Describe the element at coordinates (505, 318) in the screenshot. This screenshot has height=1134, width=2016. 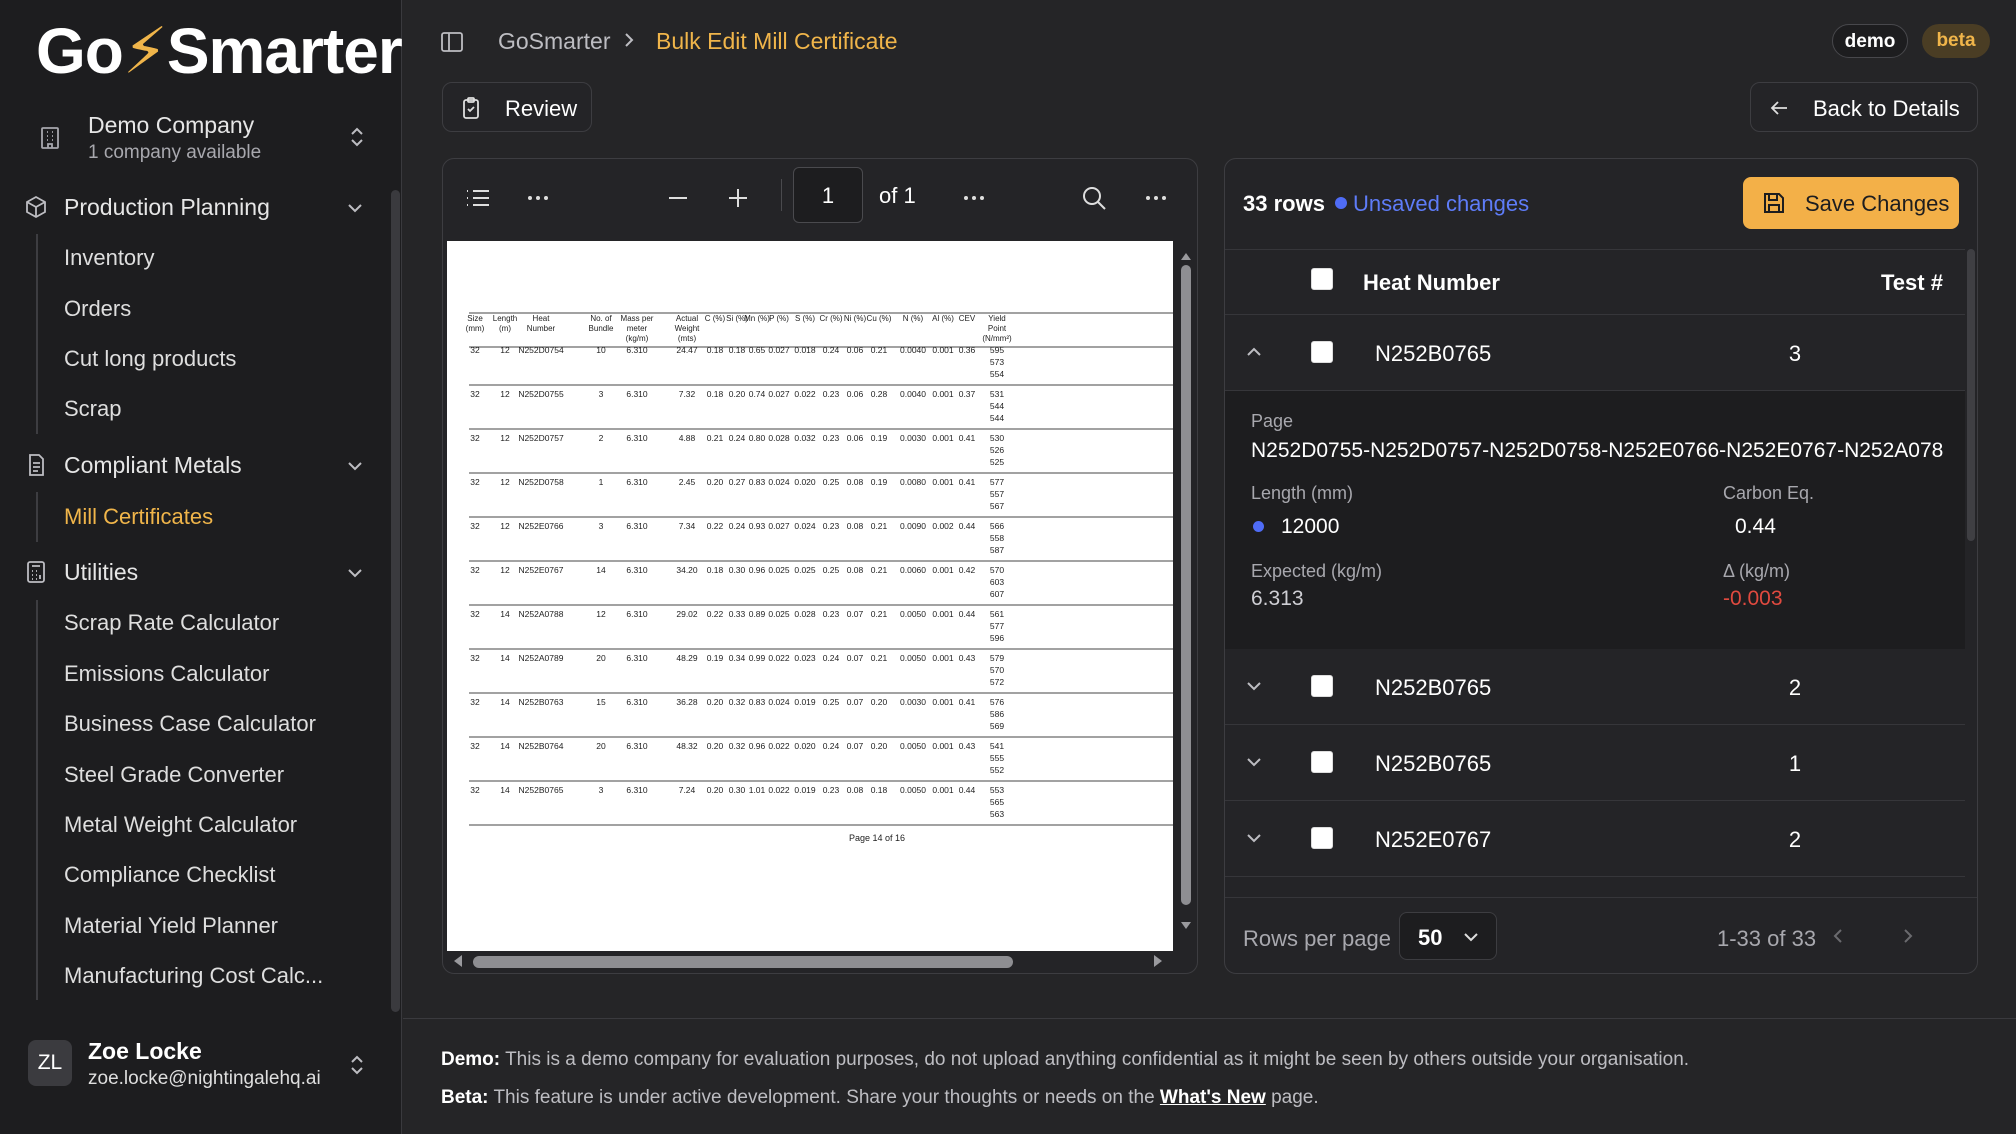
I see `column-header: Length` at that location.